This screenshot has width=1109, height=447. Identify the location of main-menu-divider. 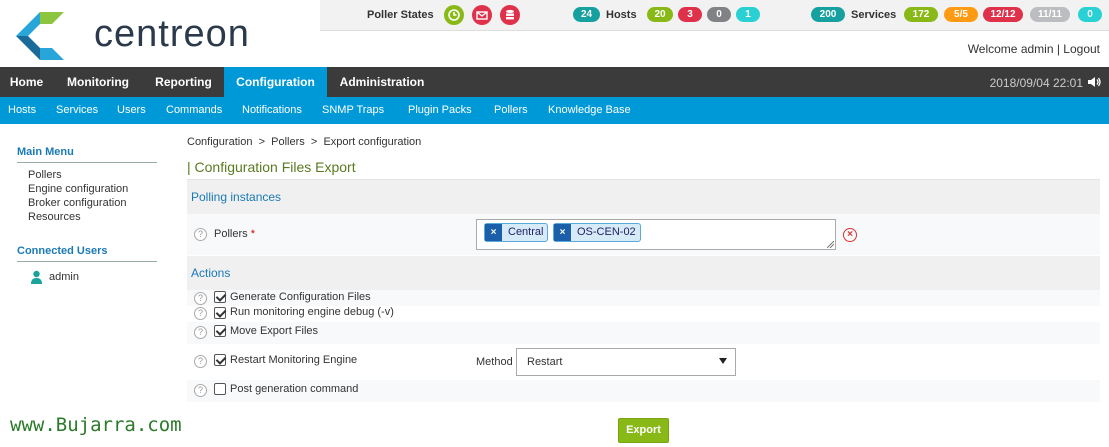
(87, 162).